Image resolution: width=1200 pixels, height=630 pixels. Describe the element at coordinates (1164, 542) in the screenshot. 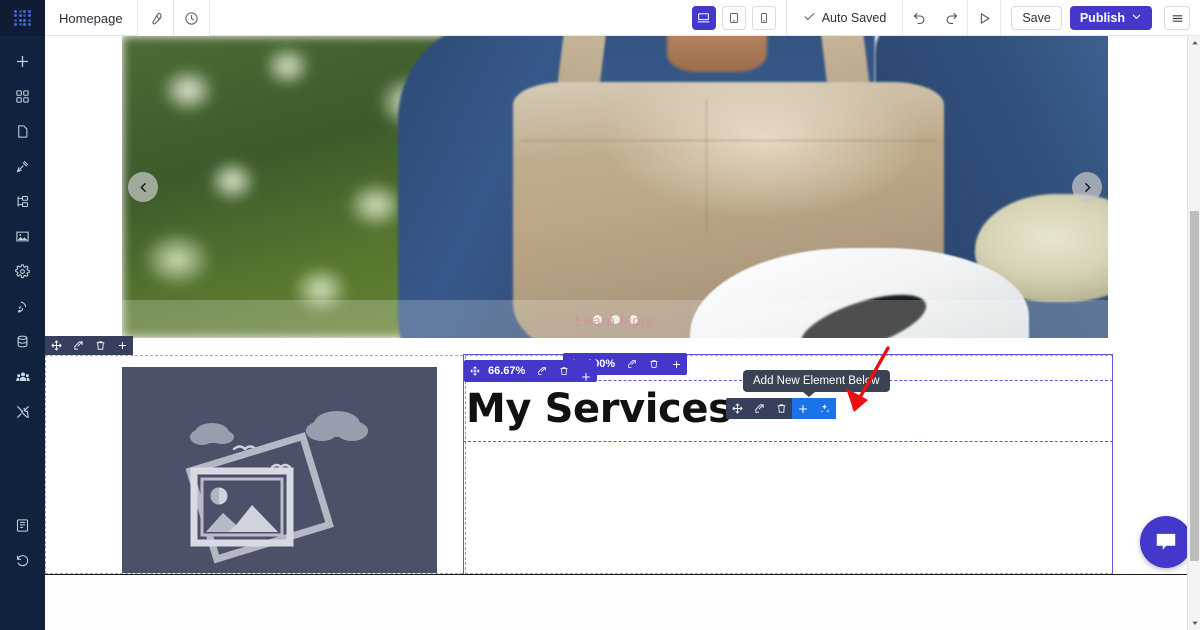

I see `chat-widget-button` at that location.